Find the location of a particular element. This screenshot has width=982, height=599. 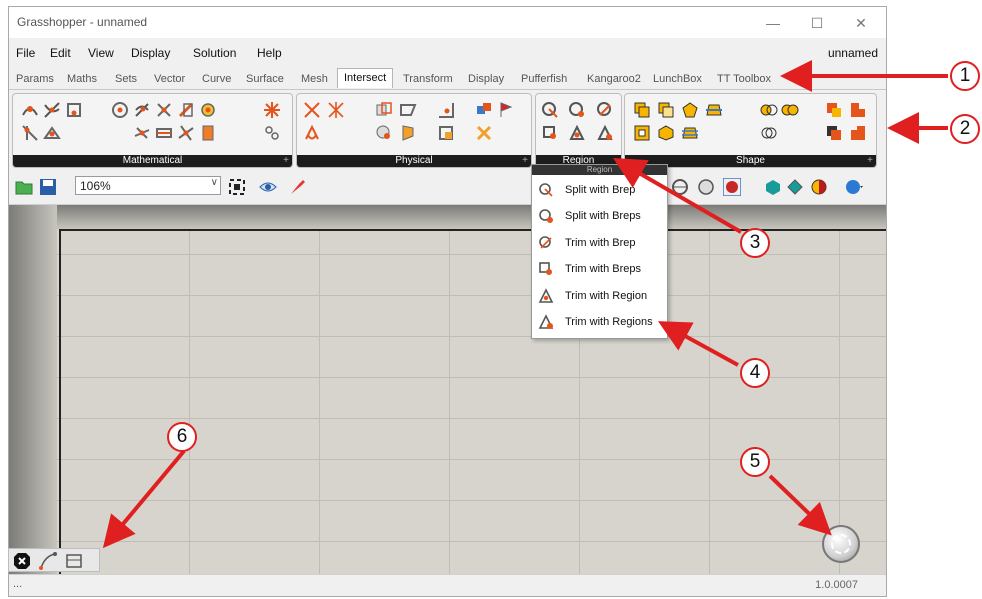

teal-gem-icon is located at coordinates (795, 187).